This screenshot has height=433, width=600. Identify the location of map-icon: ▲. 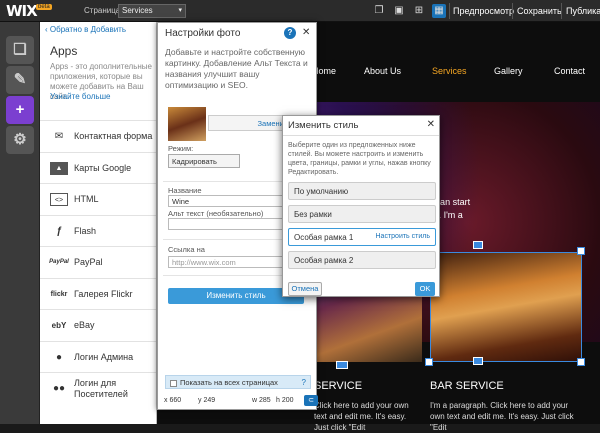
(59, 168).